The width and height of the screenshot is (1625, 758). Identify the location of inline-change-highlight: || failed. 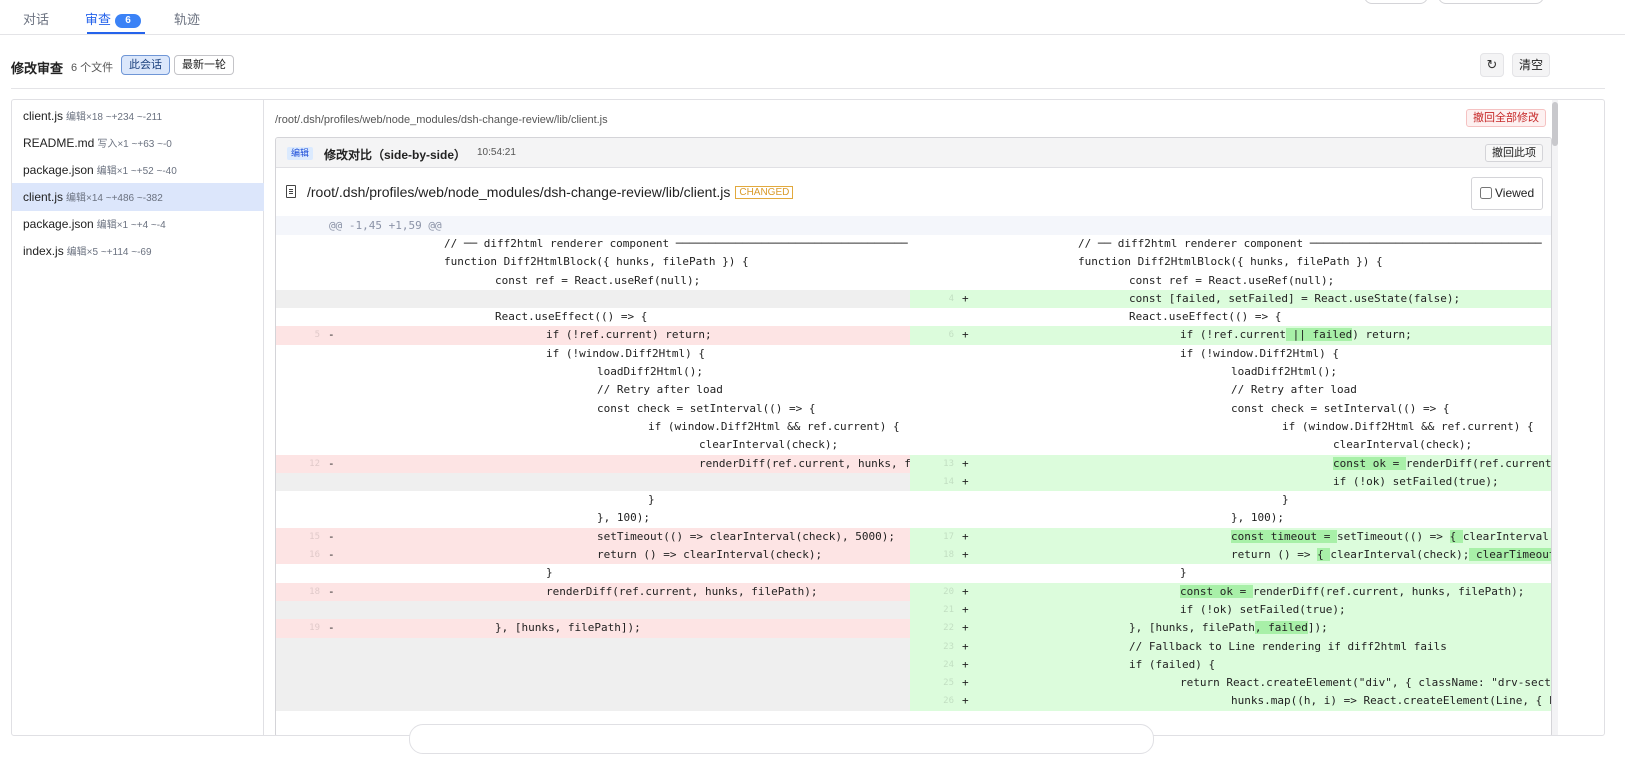
(1319, 335).